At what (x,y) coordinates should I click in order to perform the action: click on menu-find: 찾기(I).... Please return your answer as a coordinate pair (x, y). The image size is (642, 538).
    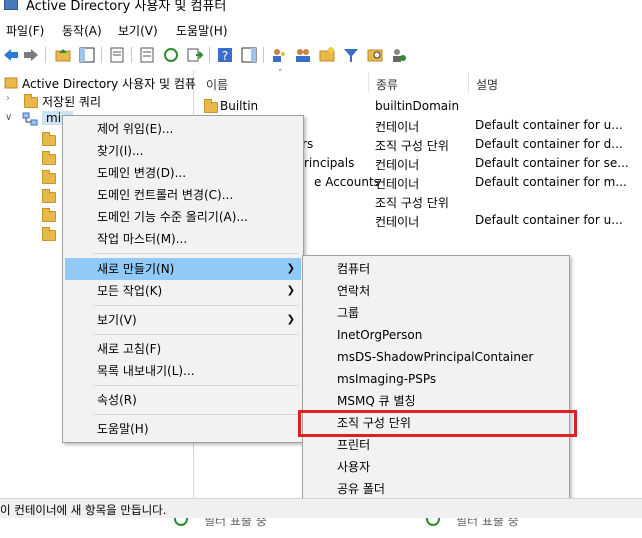
    Looking at the image, I should click on (183, 151).